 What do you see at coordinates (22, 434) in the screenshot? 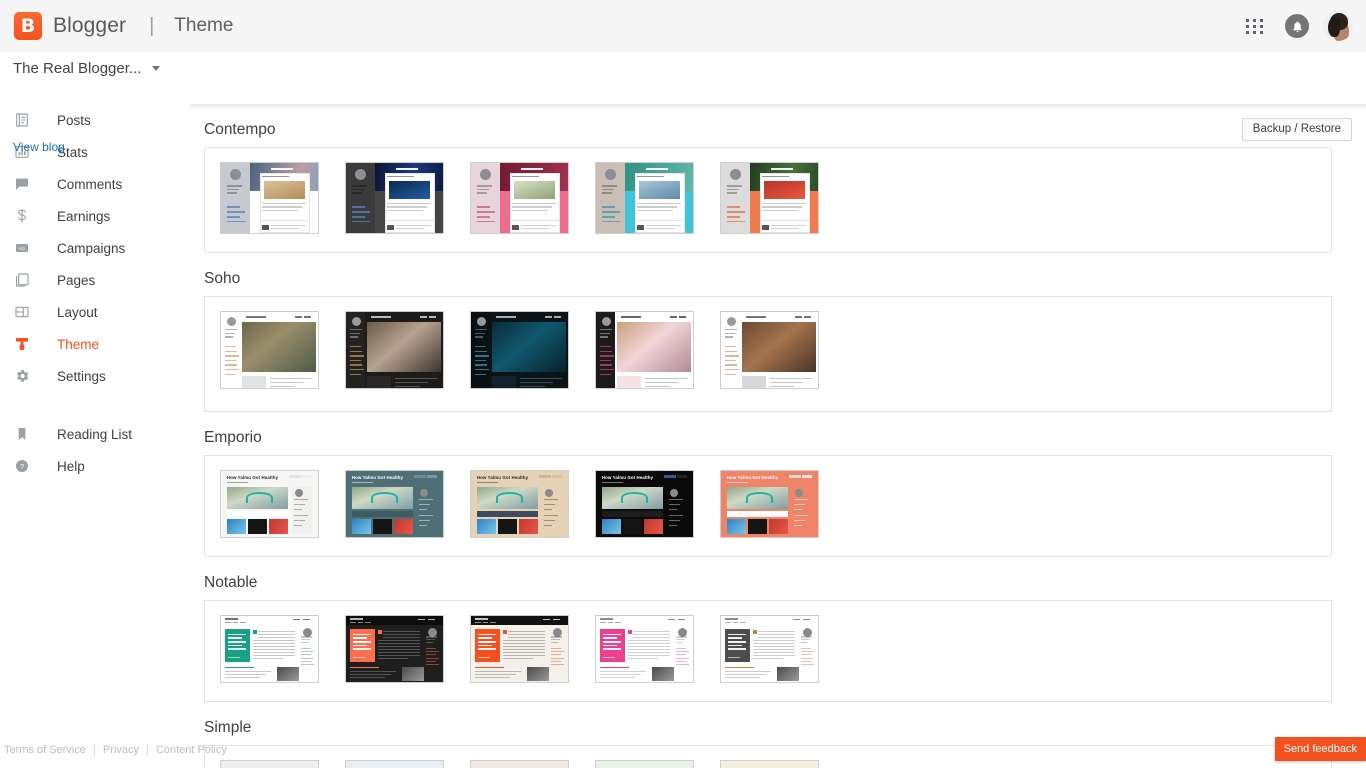
I see `bookmark-icon` at bounding box center [22, 434].